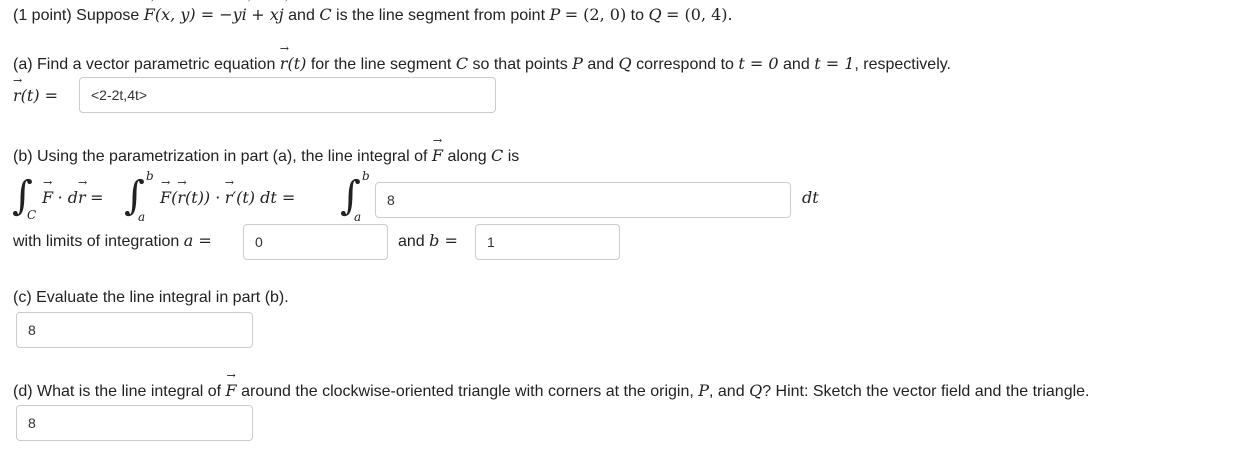  Describe the element at coordinates (134, 423) in the screenshot. I see `part-d-answer-input` at that location.